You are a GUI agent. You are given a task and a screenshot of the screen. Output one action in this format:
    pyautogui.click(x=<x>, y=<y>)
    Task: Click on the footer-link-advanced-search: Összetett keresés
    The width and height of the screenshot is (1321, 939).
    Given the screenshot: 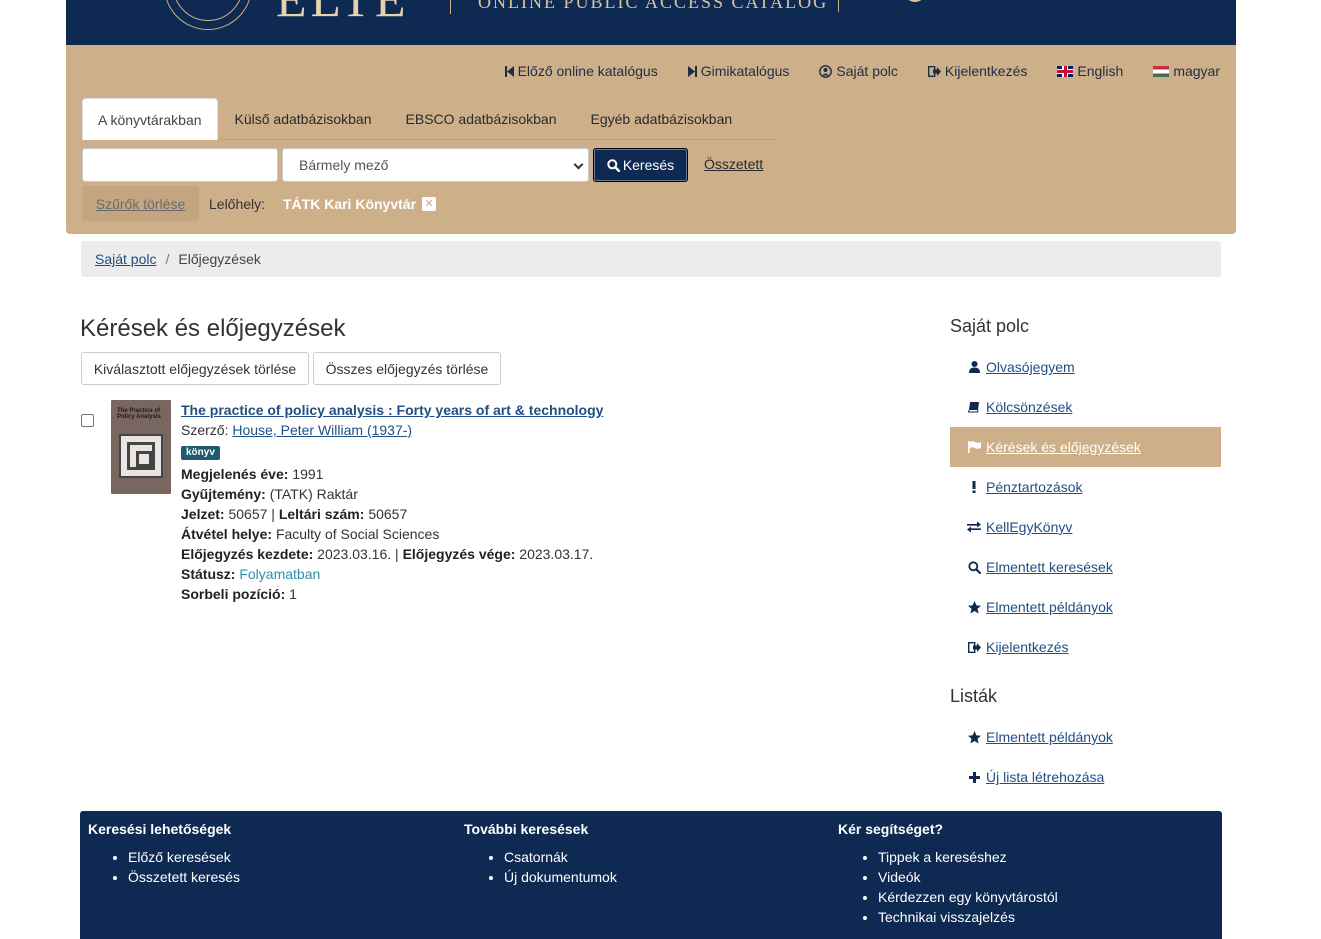 What is the action you would take?
    pyautogui.click(x=184, y=877)
    